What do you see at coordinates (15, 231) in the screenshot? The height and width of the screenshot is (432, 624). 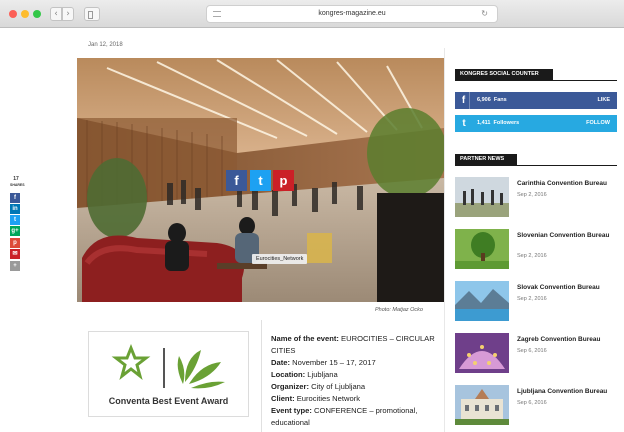 I see `google-plus-share-icon: g+` at bounding box center [15, 231].